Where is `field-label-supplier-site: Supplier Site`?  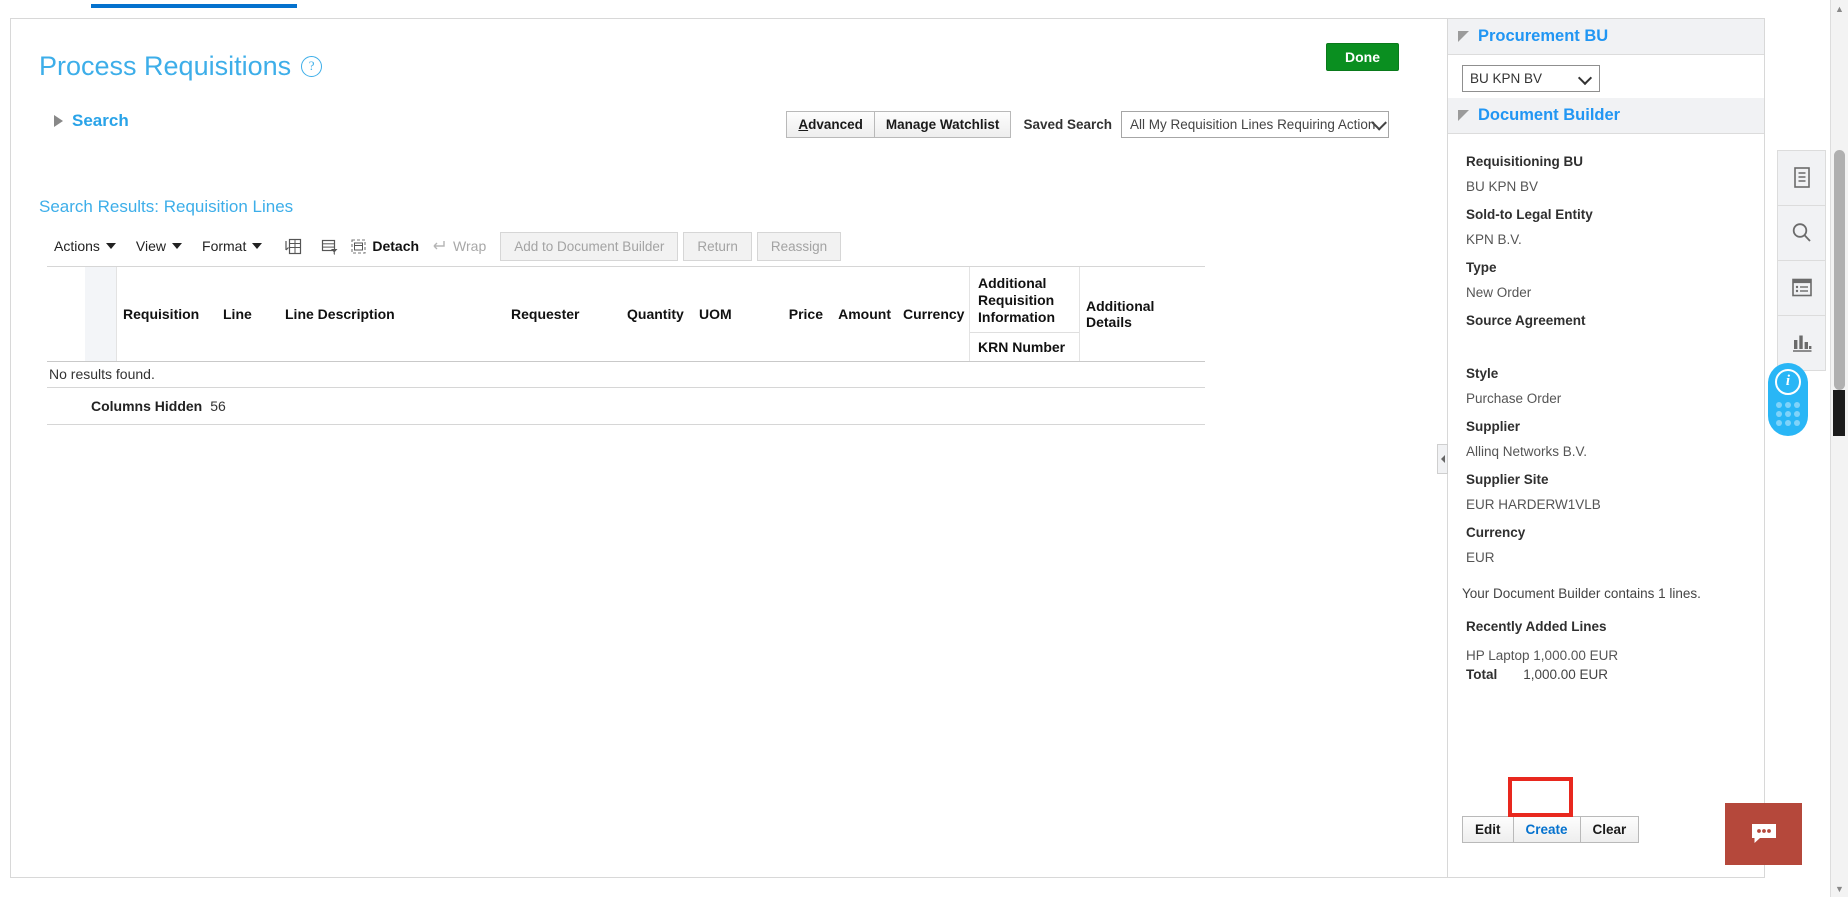
field-label-supplier-site: Supplier Site is located at coordinates (1507, 479).